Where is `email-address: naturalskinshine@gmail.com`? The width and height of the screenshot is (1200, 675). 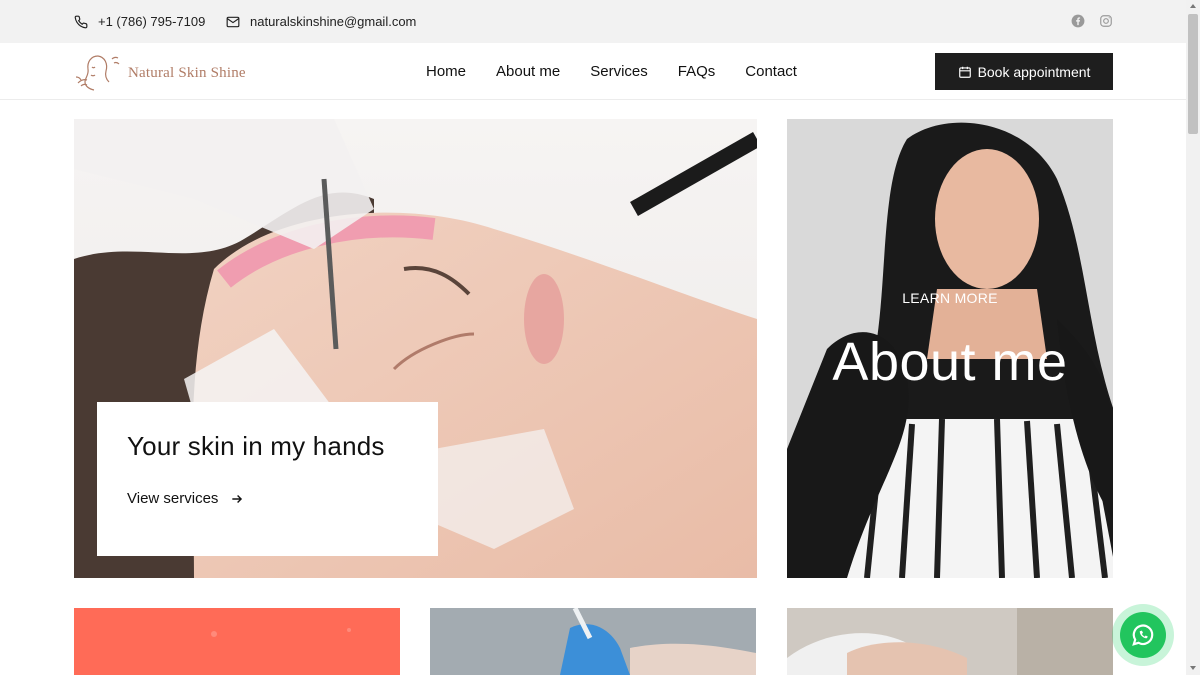
email-address: naturalskinshine@gmail.com is located at coordinates (333, 21).